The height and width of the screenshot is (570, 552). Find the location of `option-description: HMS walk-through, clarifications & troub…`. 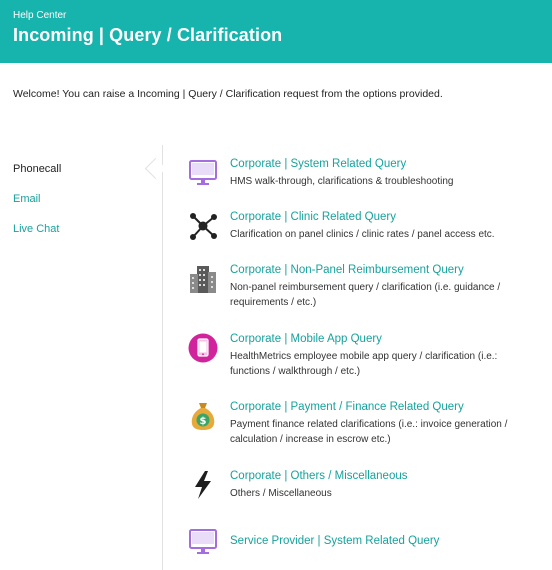

option-description: HMS walk-through, clarifications & troub… is located at coordinates (342, 181).